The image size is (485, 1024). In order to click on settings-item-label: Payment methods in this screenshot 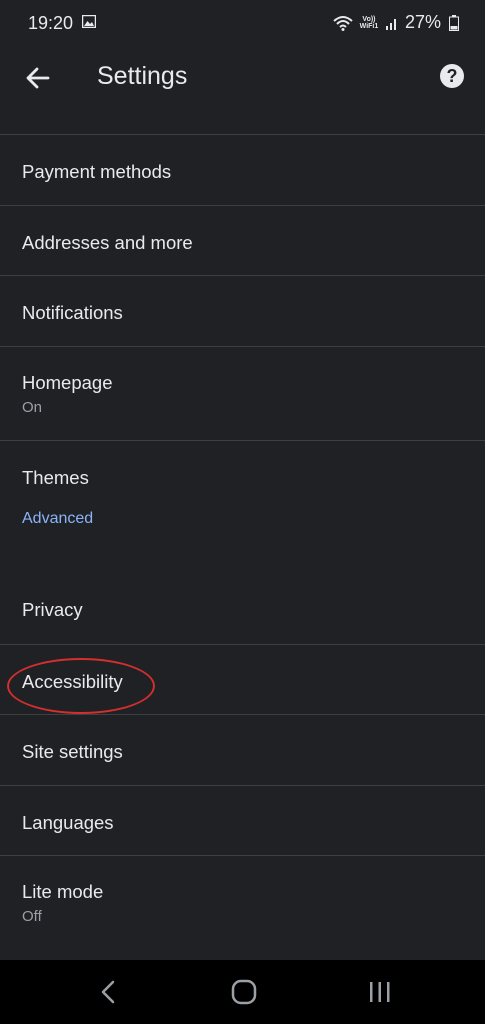, I will do `click(97, 171)`.